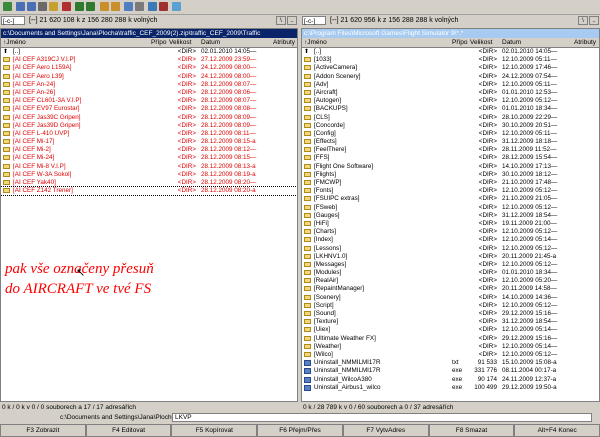 Image resolution: width=600 pixels, height=437 pixels. Describe the element at coordinates (450, 183) in the screenshot. I see `file-row: [FMCWP] <DIR> 21.10.2009 17:48—` at that location.